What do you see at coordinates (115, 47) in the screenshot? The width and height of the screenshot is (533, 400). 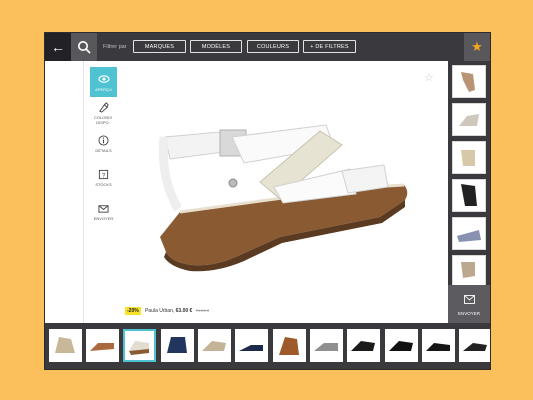 I see `filter-label: Filtrer par` at bounding box center [115, 47].